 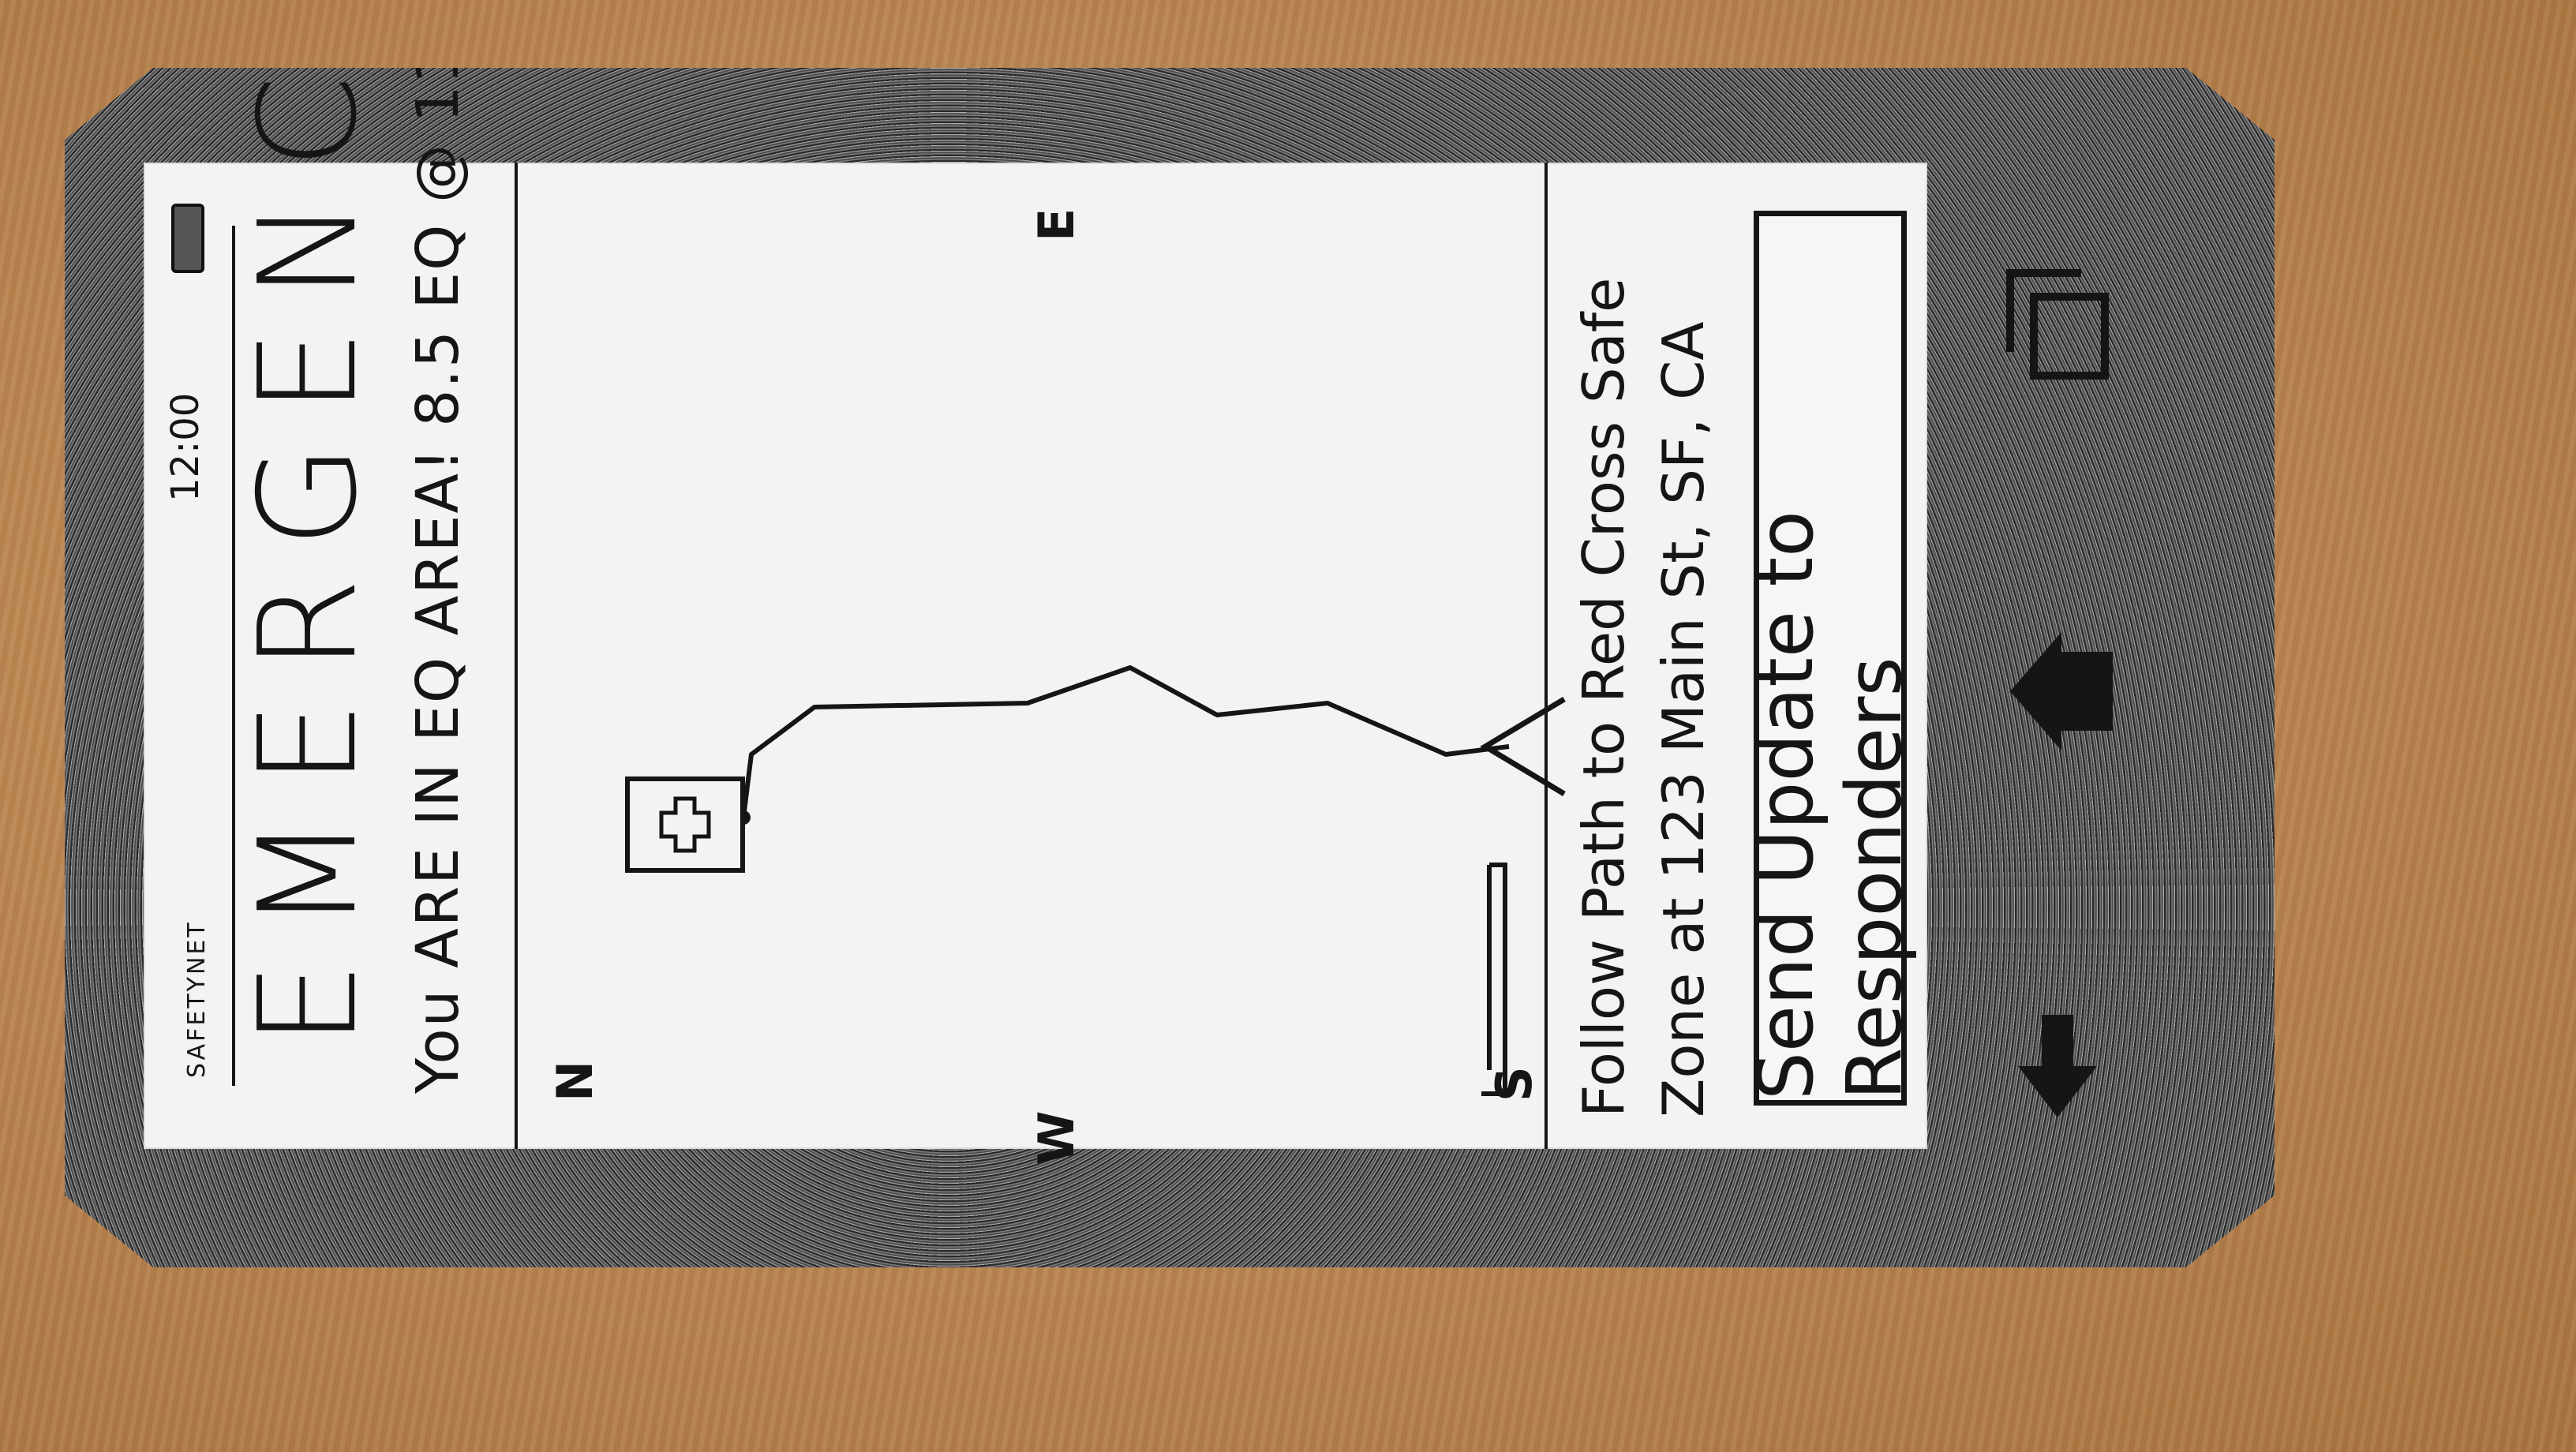 What do you see at coordinates (197, 999) in the screenshot?
I see `app-name: SAFETYNET` at bounding box center [197, 999].